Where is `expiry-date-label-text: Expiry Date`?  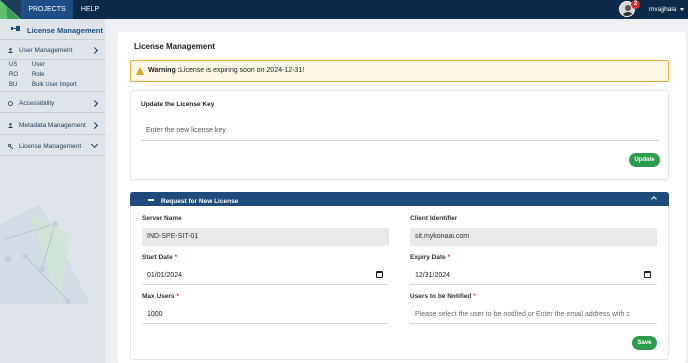
expiry-date-label-text: Expiry Date is located at coordinates (428, 257).